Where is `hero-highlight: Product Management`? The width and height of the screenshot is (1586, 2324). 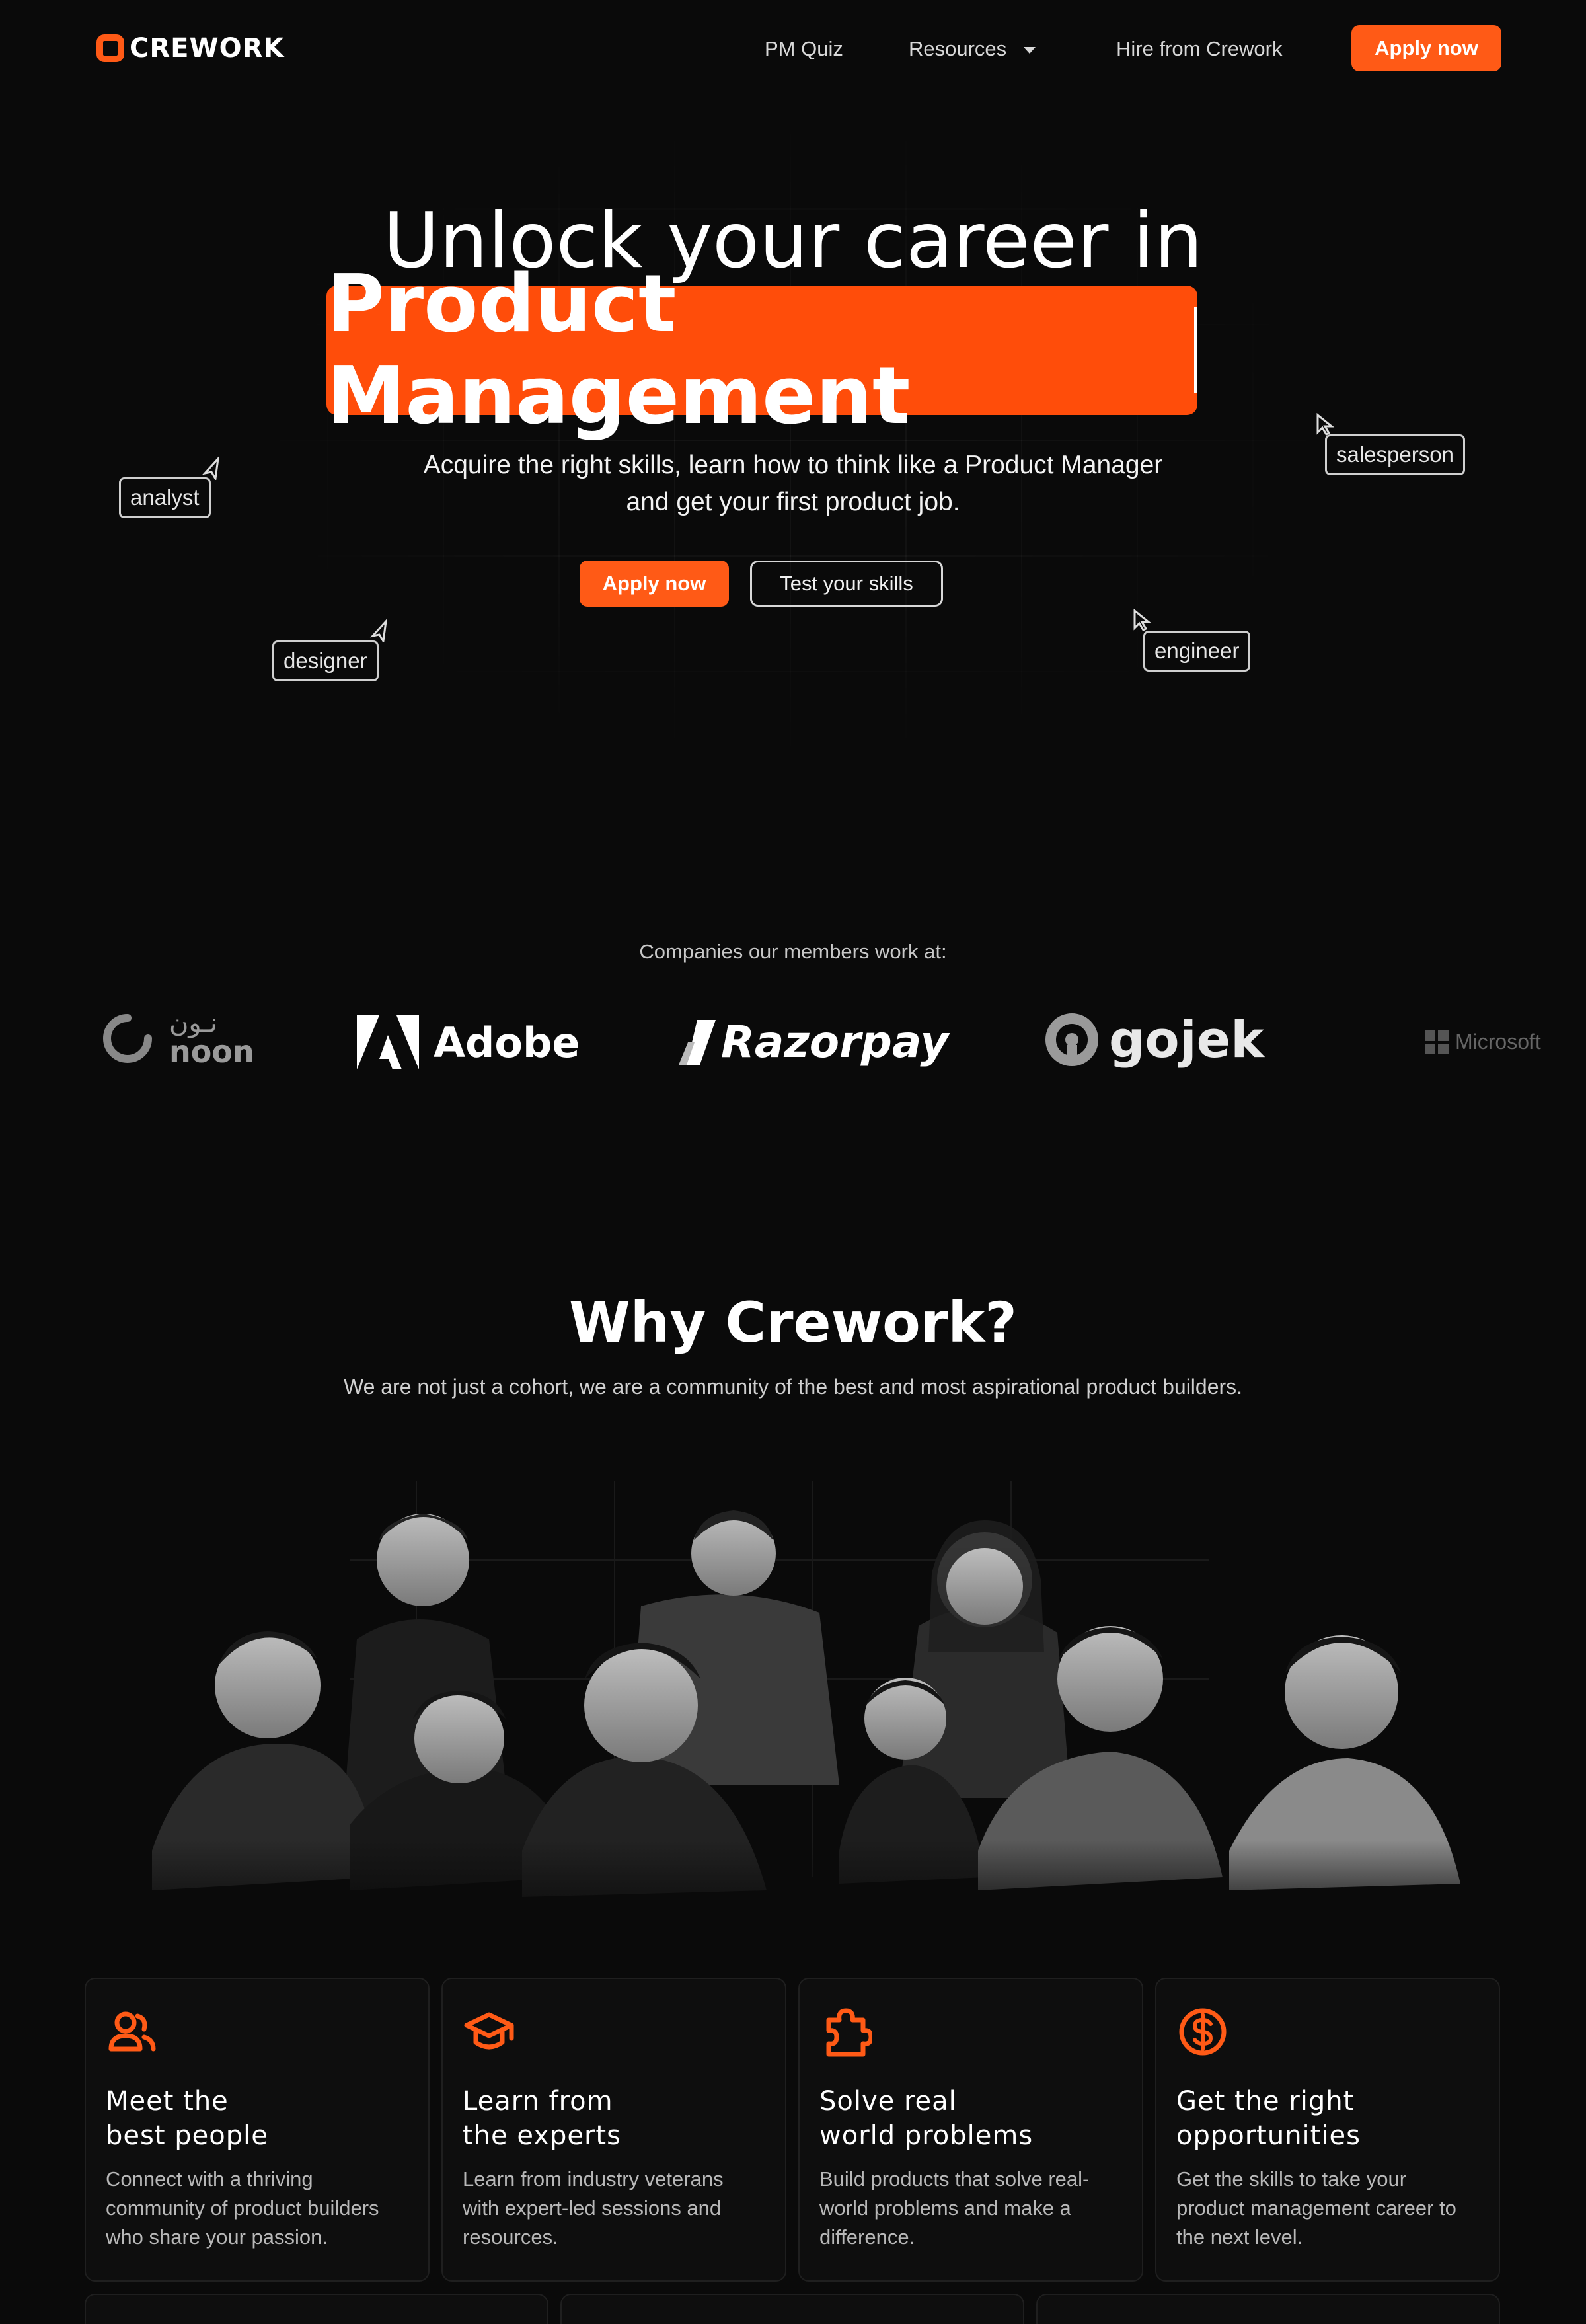 hero-highlight: Product Management is located at coordinates (762, 350).